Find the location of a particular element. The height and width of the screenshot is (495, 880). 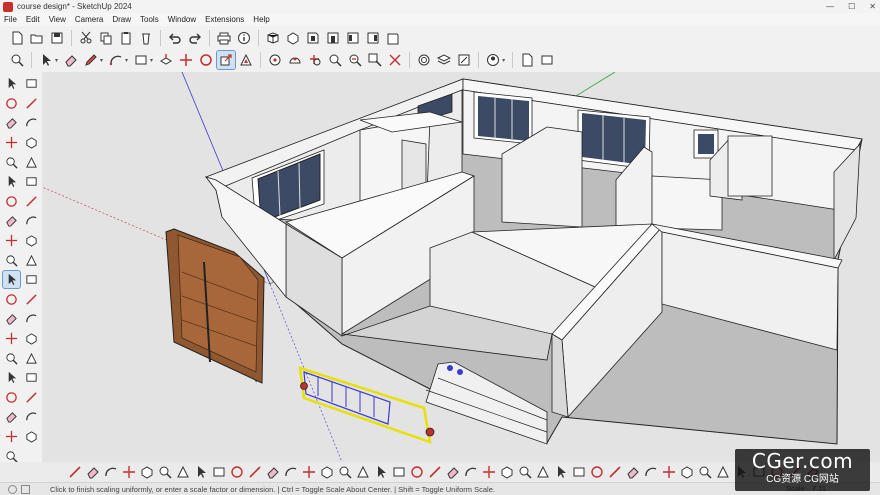

erase-icon is located at coordinates (146, 38).